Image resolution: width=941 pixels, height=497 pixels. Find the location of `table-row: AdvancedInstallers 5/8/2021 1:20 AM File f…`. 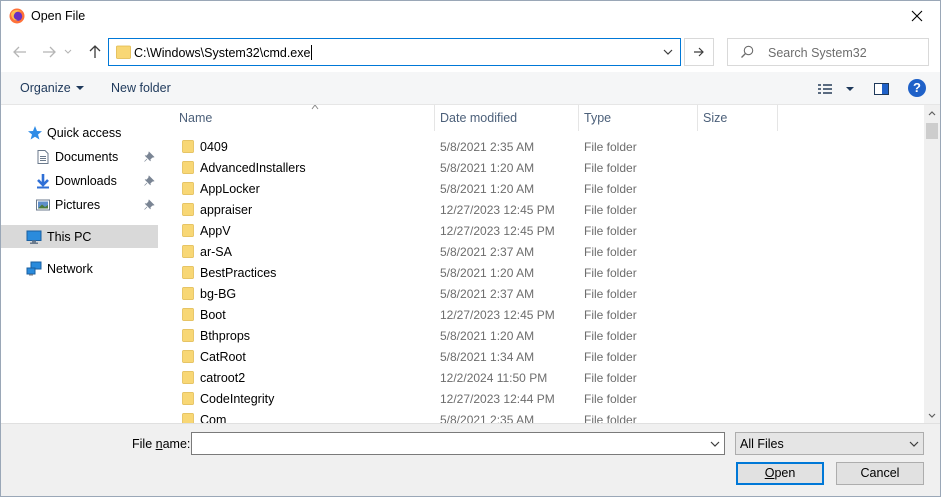

table-row: AdvancedInstallers 5/8/2021 1:20 AM File f… is located at coordinates (542, 167).